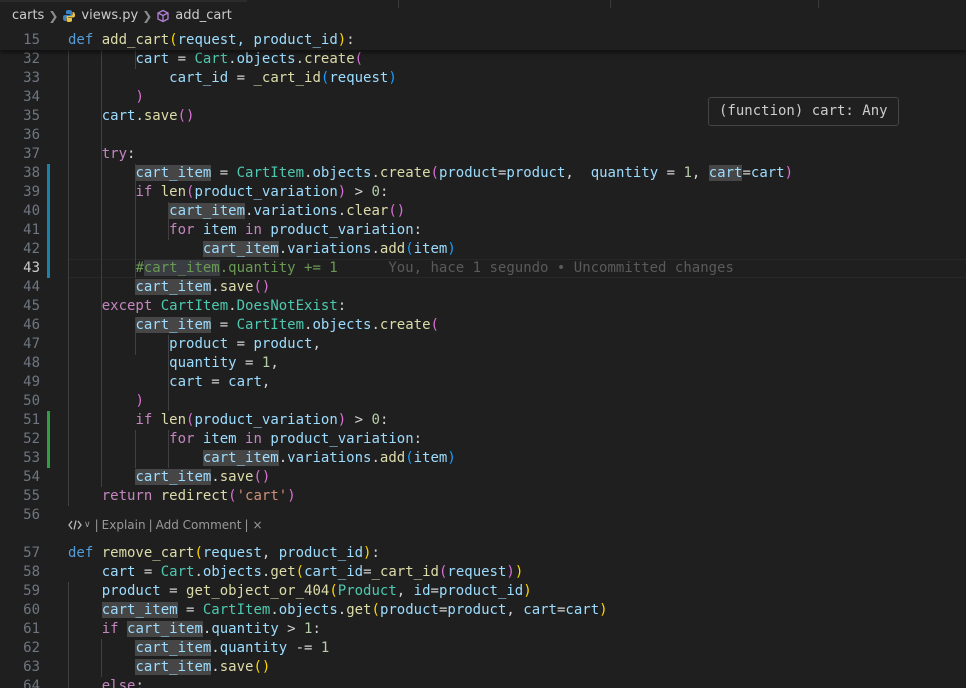  What do you see at coordinates (483, 401) in the screenshot?
I see `code-line: 50 )` at bounding box center [483, 401].